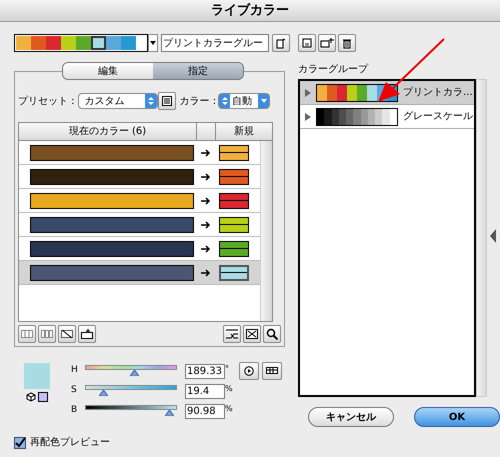 This screenshot has width=500, height=457. What do you see at coordinates (244, 101) in the screenshot?
I see `color-mode-dropdown: 自動` at bounding box center [244, 101].